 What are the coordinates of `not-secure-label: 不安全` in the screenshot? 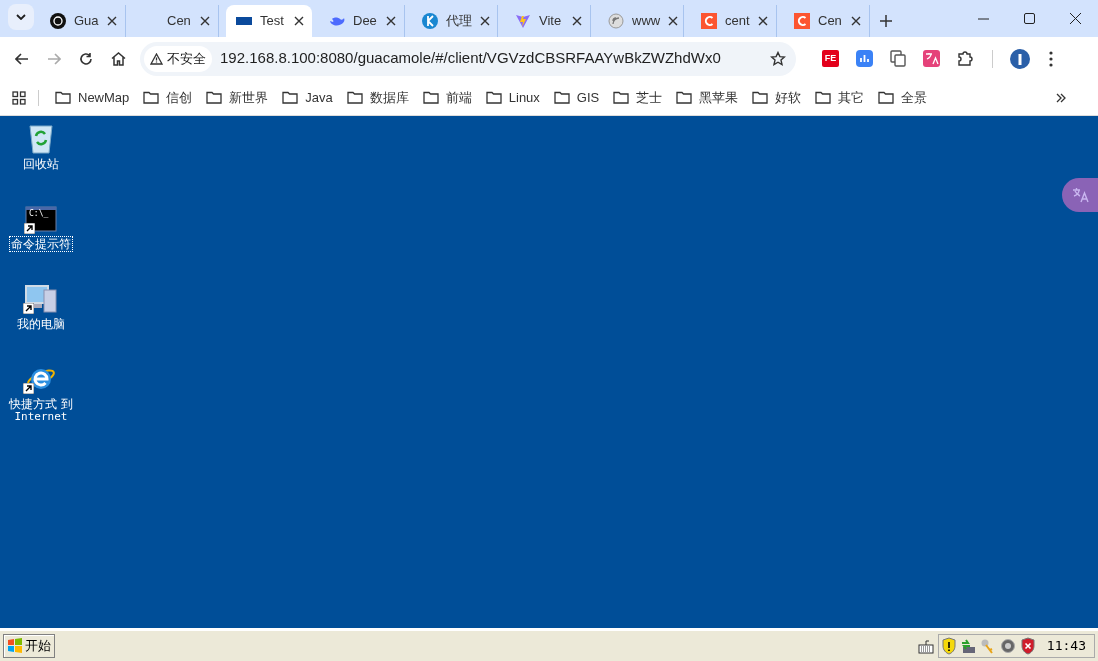 It's located at (186, 58).